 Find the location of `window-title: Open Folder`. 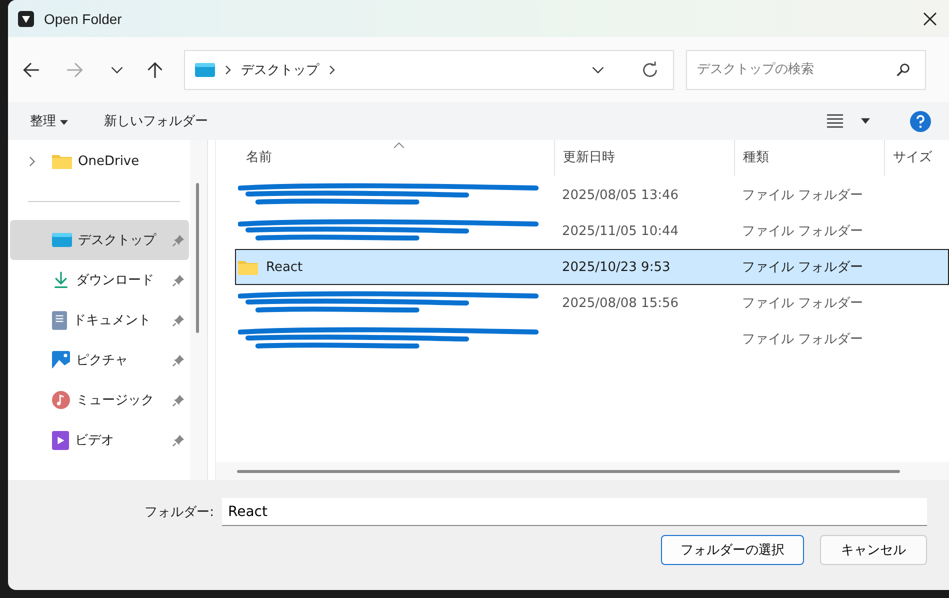

window-title: Open Folder is located at coordinates (83, 18).